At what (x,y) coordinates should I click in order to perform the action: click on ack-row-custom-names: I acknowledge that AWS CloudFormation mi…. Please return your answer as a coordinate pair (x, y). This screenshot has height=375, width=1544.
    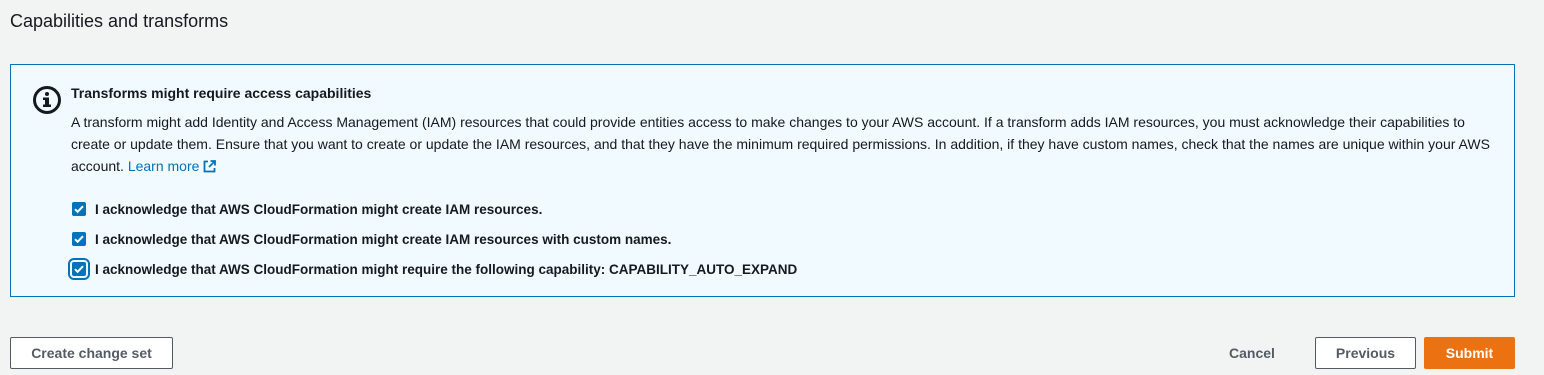
    Looking at the image, I should click on (371, 239).